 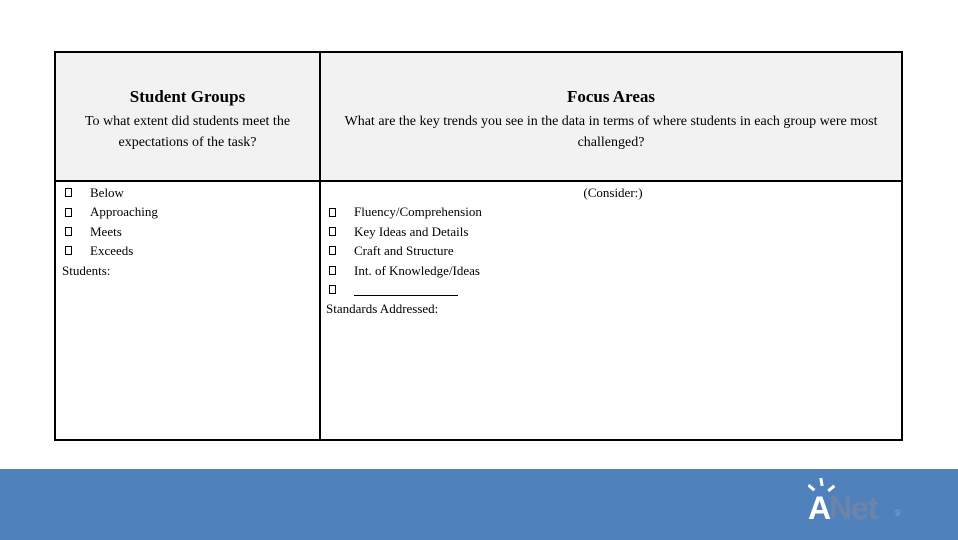 What do you see at coordinates (106, 231) in the screenshot?
I see `option-label: Meets` at bounding box center [106, 231].